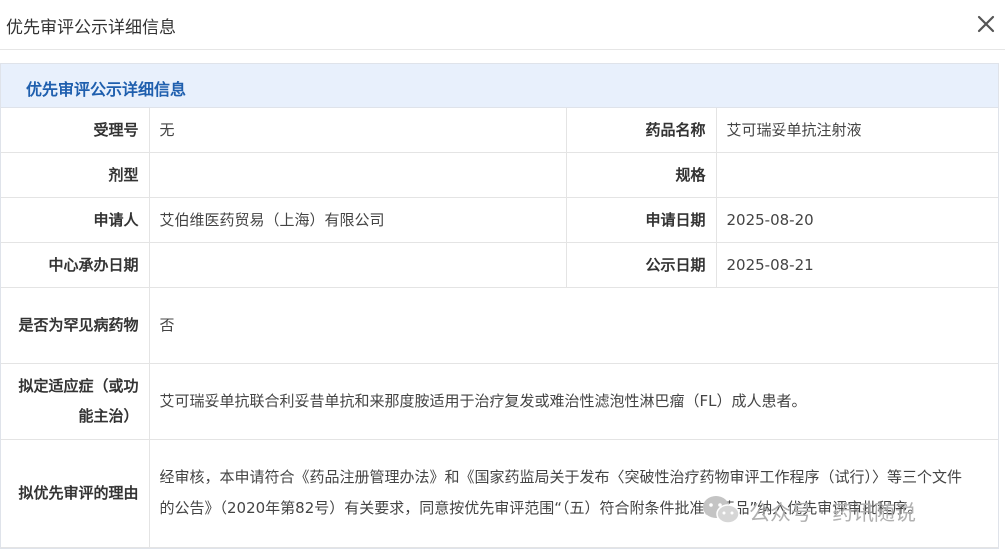 This screenshot has width=1005, height=552. What do you see at coordinates (106, 89) in the screenshot?
I see `panel-title: 优先审评公示详细信息` at bounding box center [106, 89].